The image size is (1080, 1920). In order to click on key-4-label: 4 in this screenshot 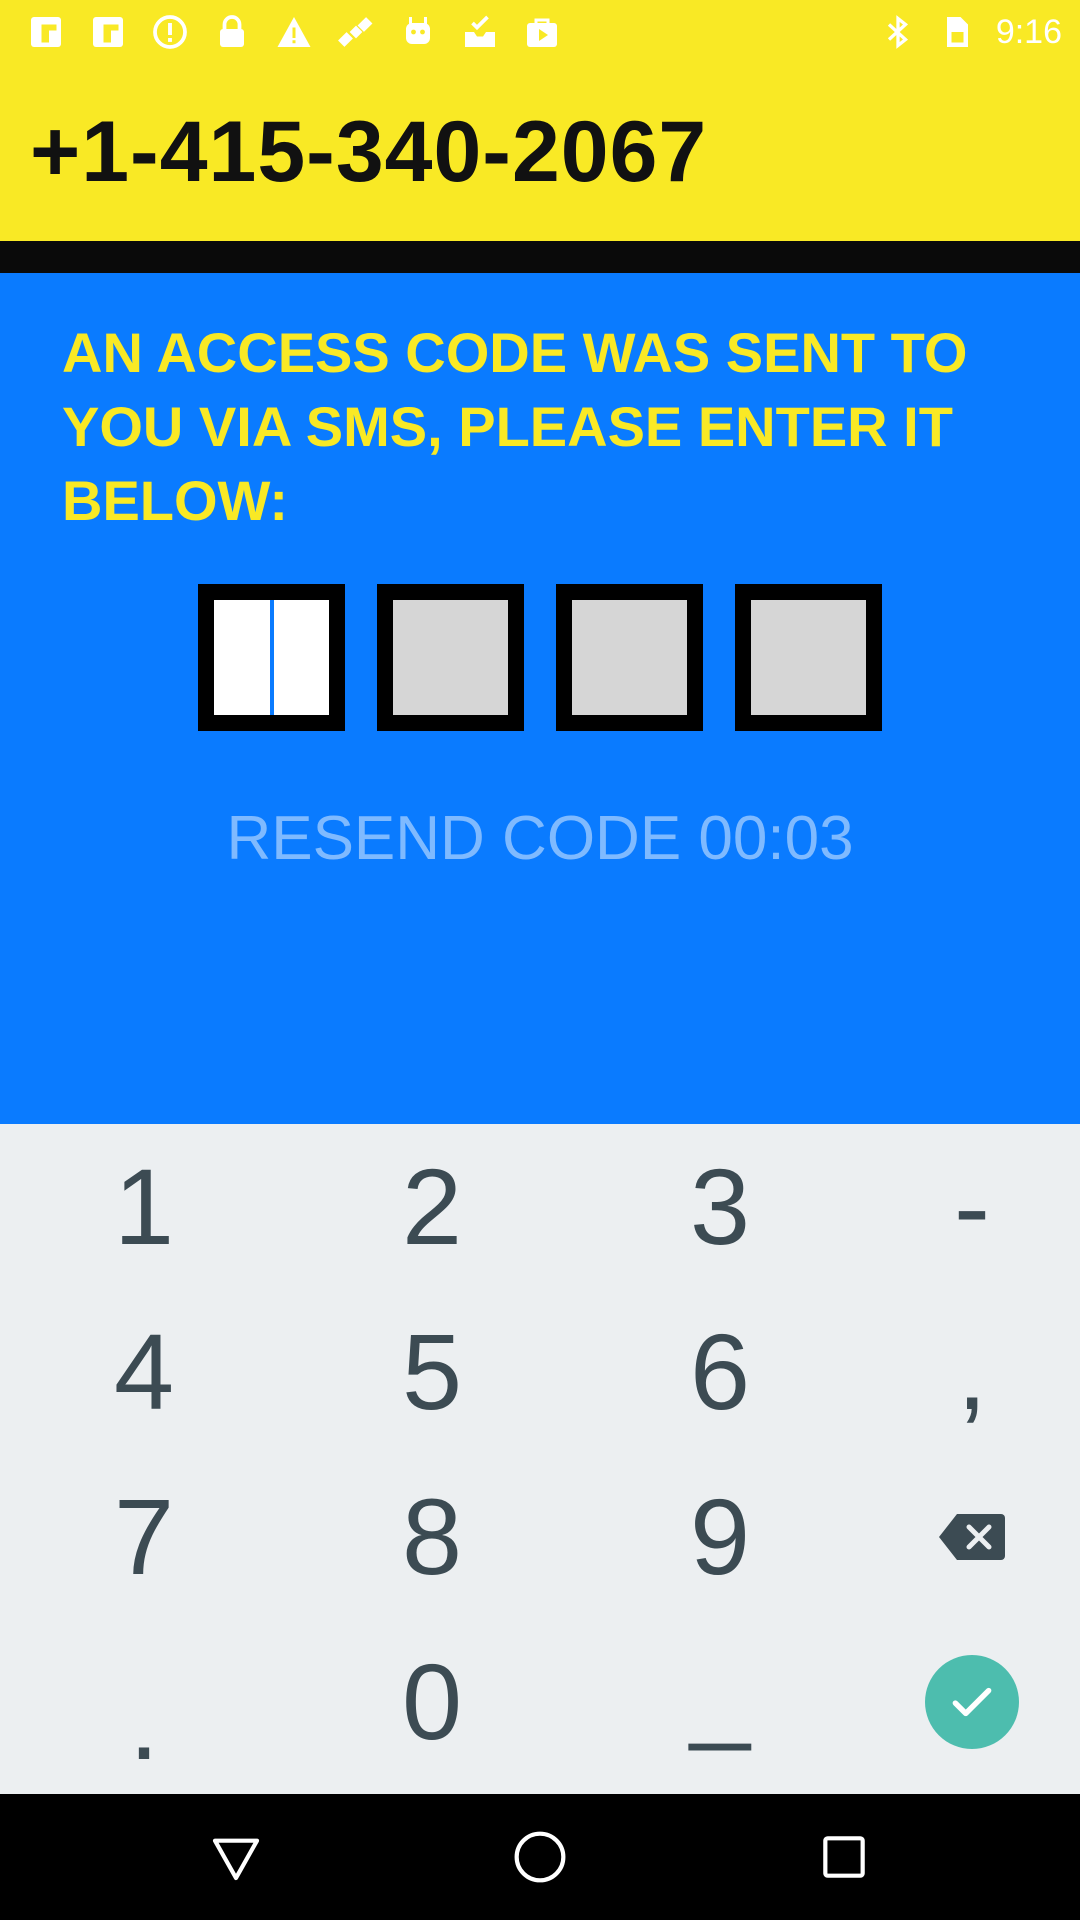, I will do `click(144, 1371)`.